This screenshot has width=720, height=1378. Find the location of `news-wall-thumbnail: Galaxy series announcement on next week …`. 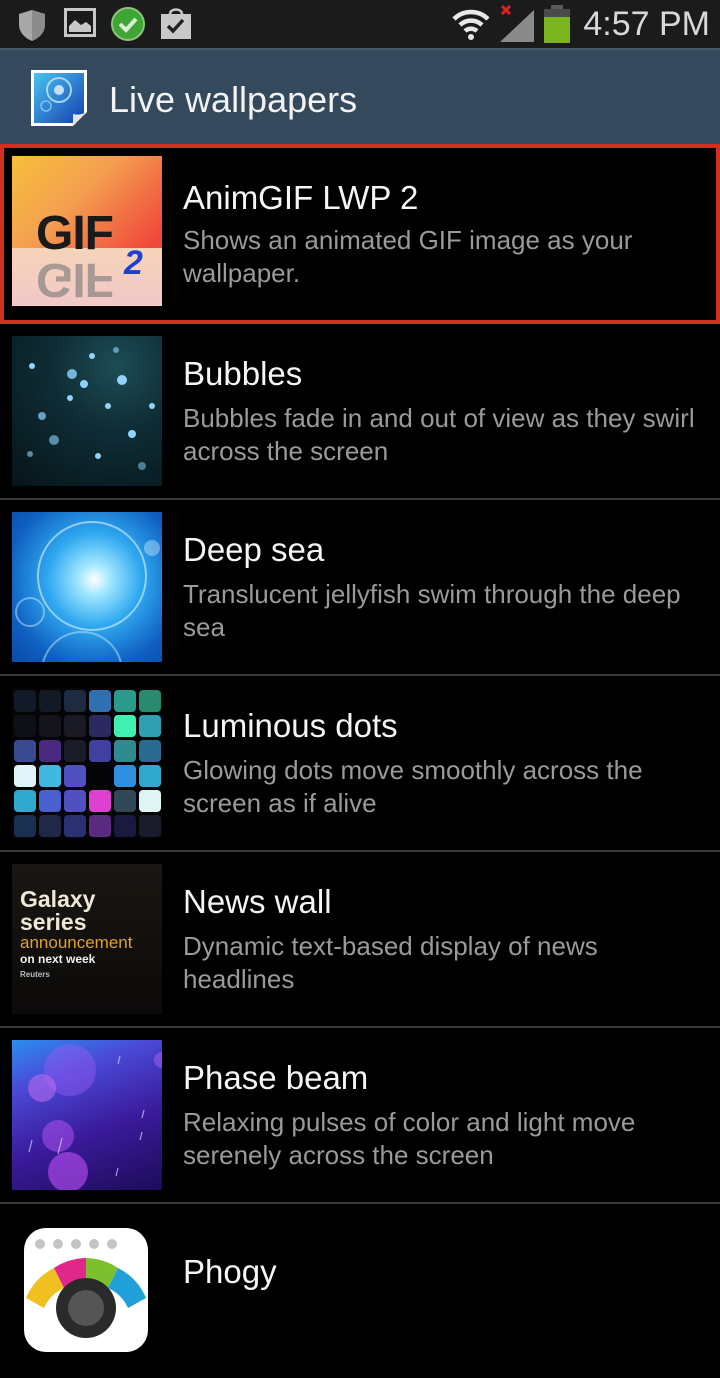

news-wall-thumbnail: Galaxy series announcement on next week … is located at coordinates (87, 939).